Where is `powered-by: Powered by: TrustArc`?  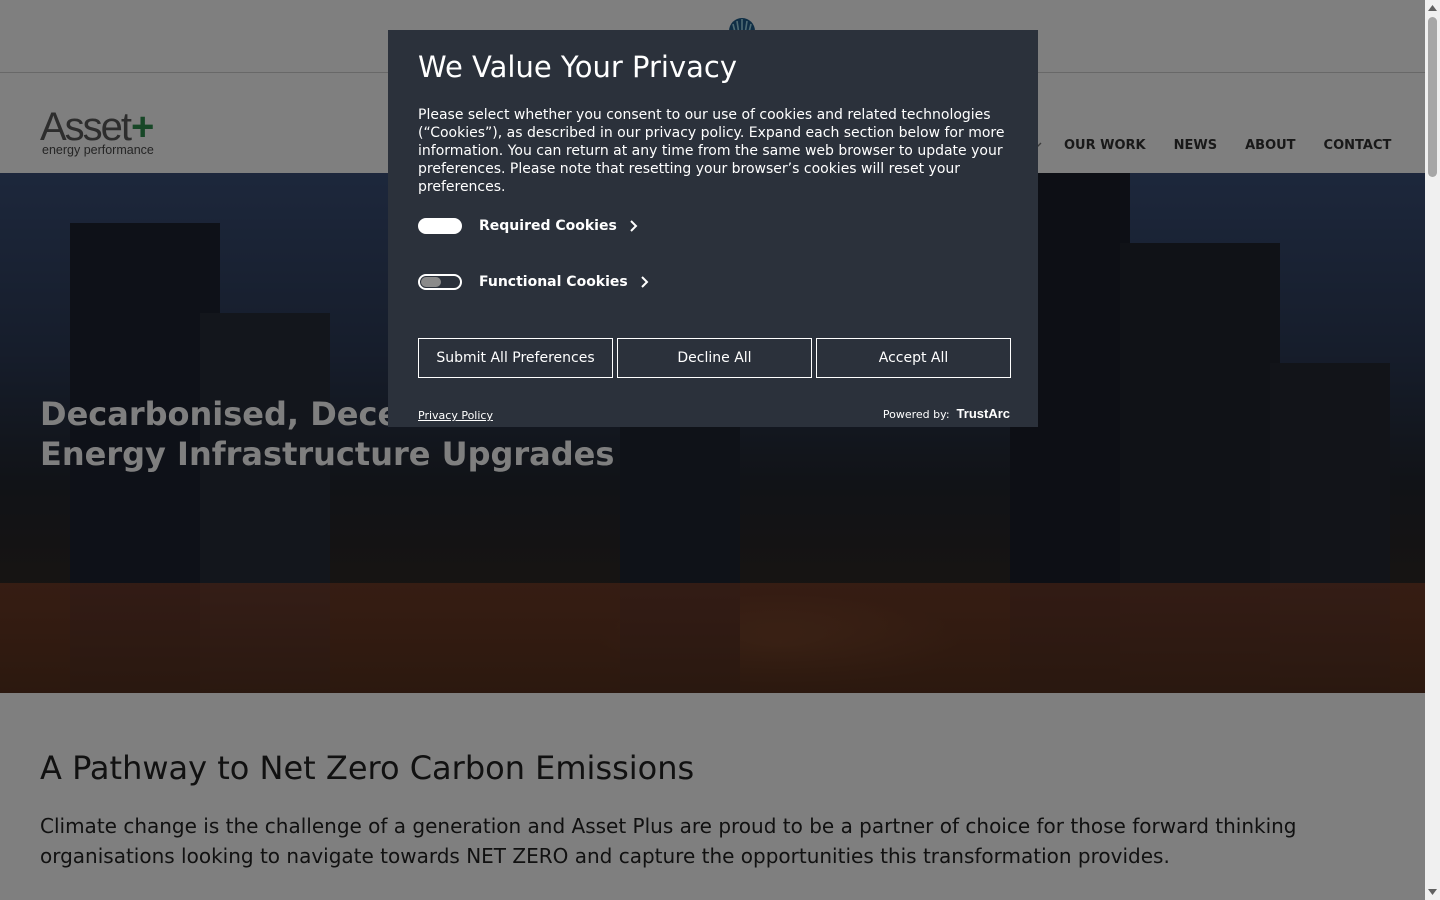 powered-by: Powered by: TrustArc is located at coordinates (946, 413).